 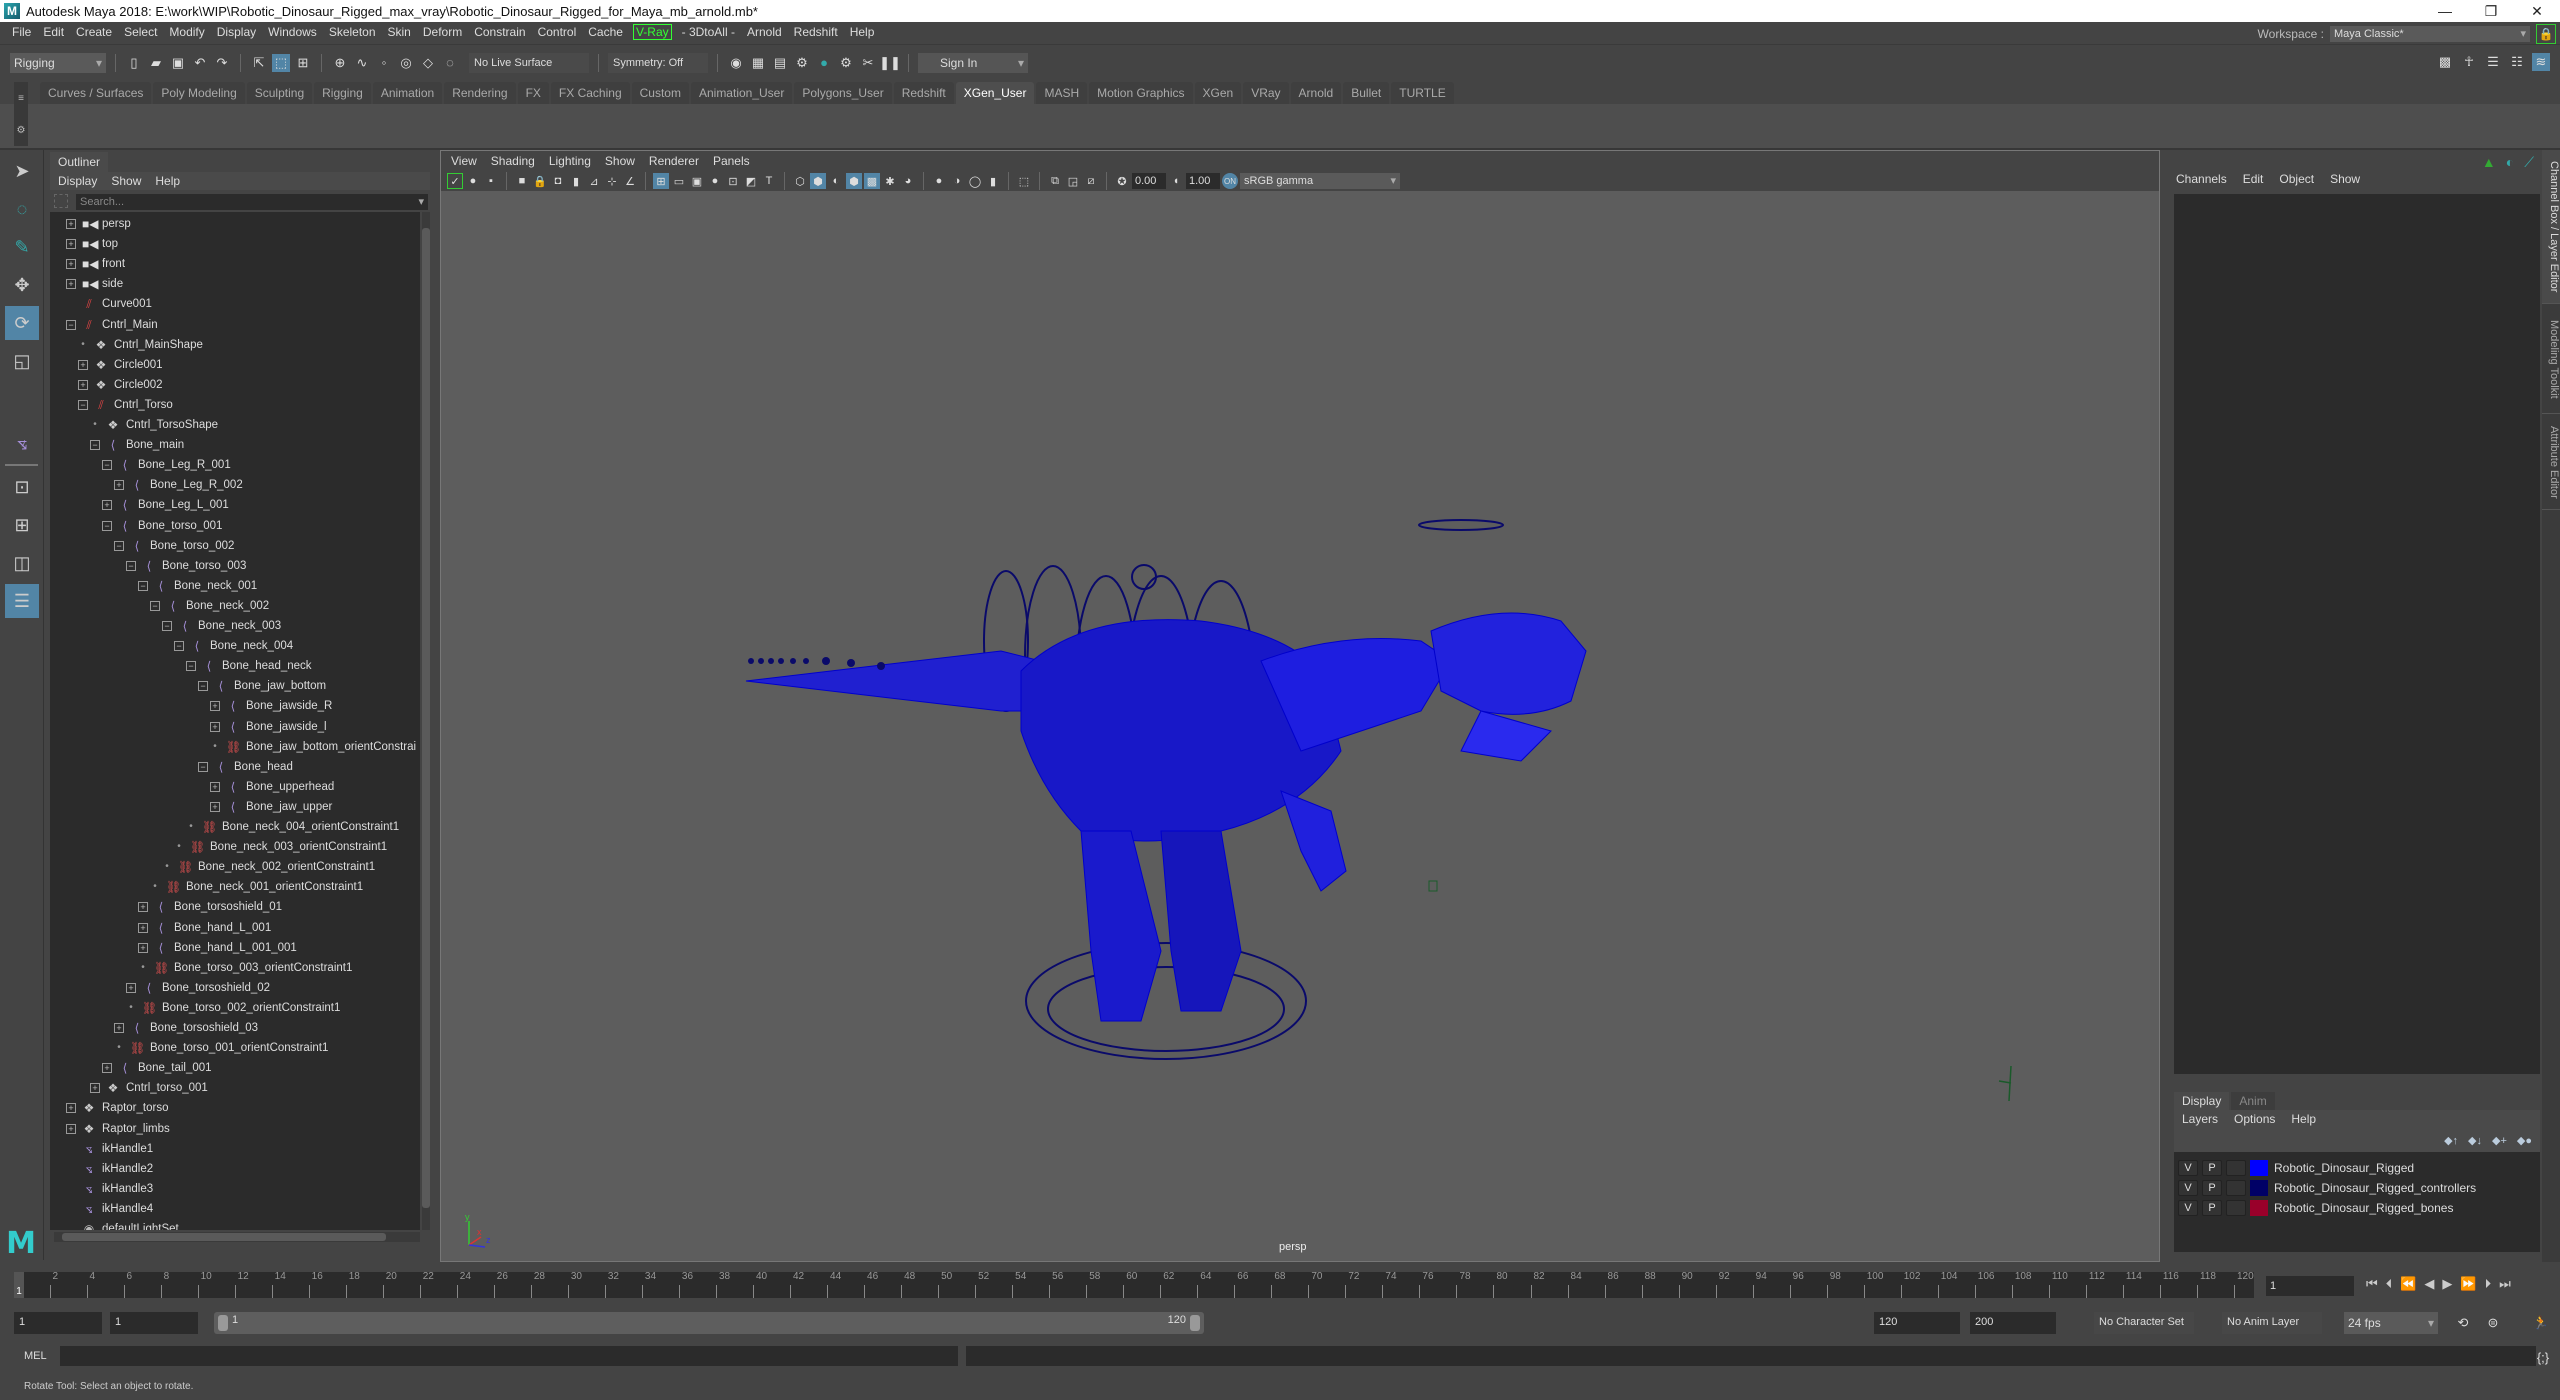 I want to click on safe-title-icon: T, so click(x=769, y=181).